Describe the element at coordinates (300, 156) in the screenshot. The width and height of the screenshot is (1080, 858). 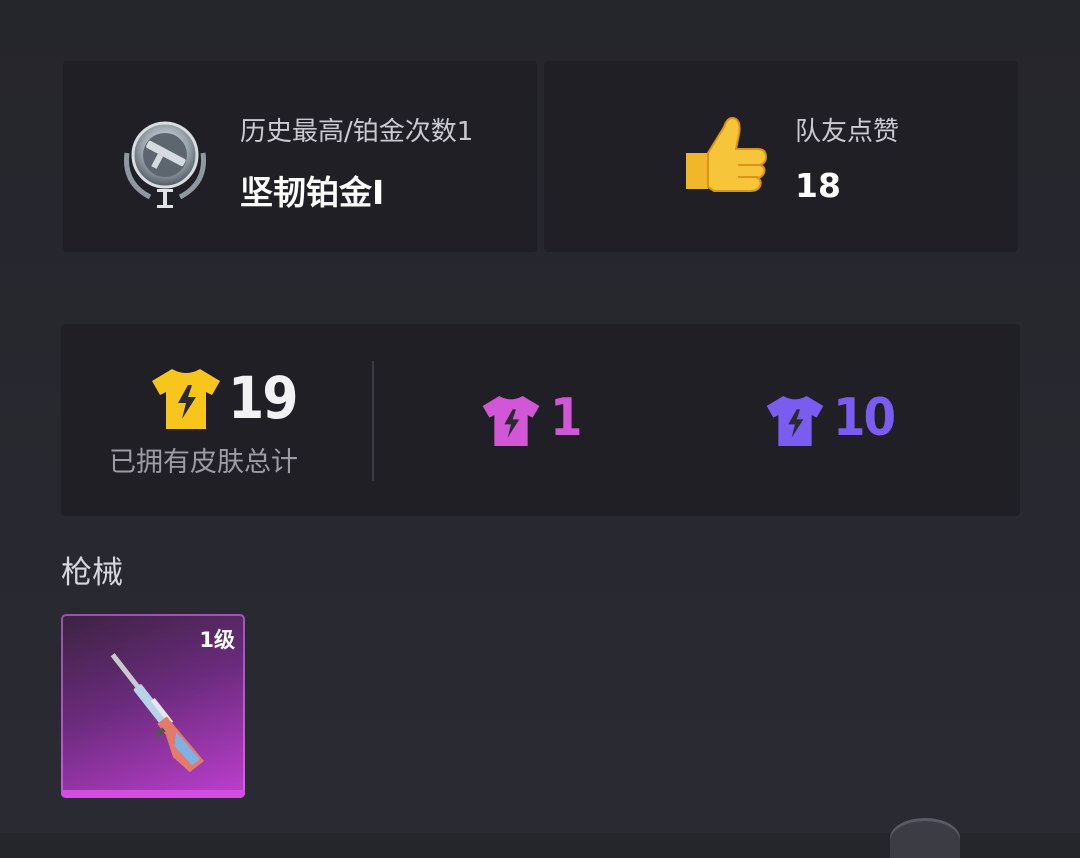
I see `rank-card: 历史最高/铂金次数1 坚韧铂金Ⅰ` at that location.